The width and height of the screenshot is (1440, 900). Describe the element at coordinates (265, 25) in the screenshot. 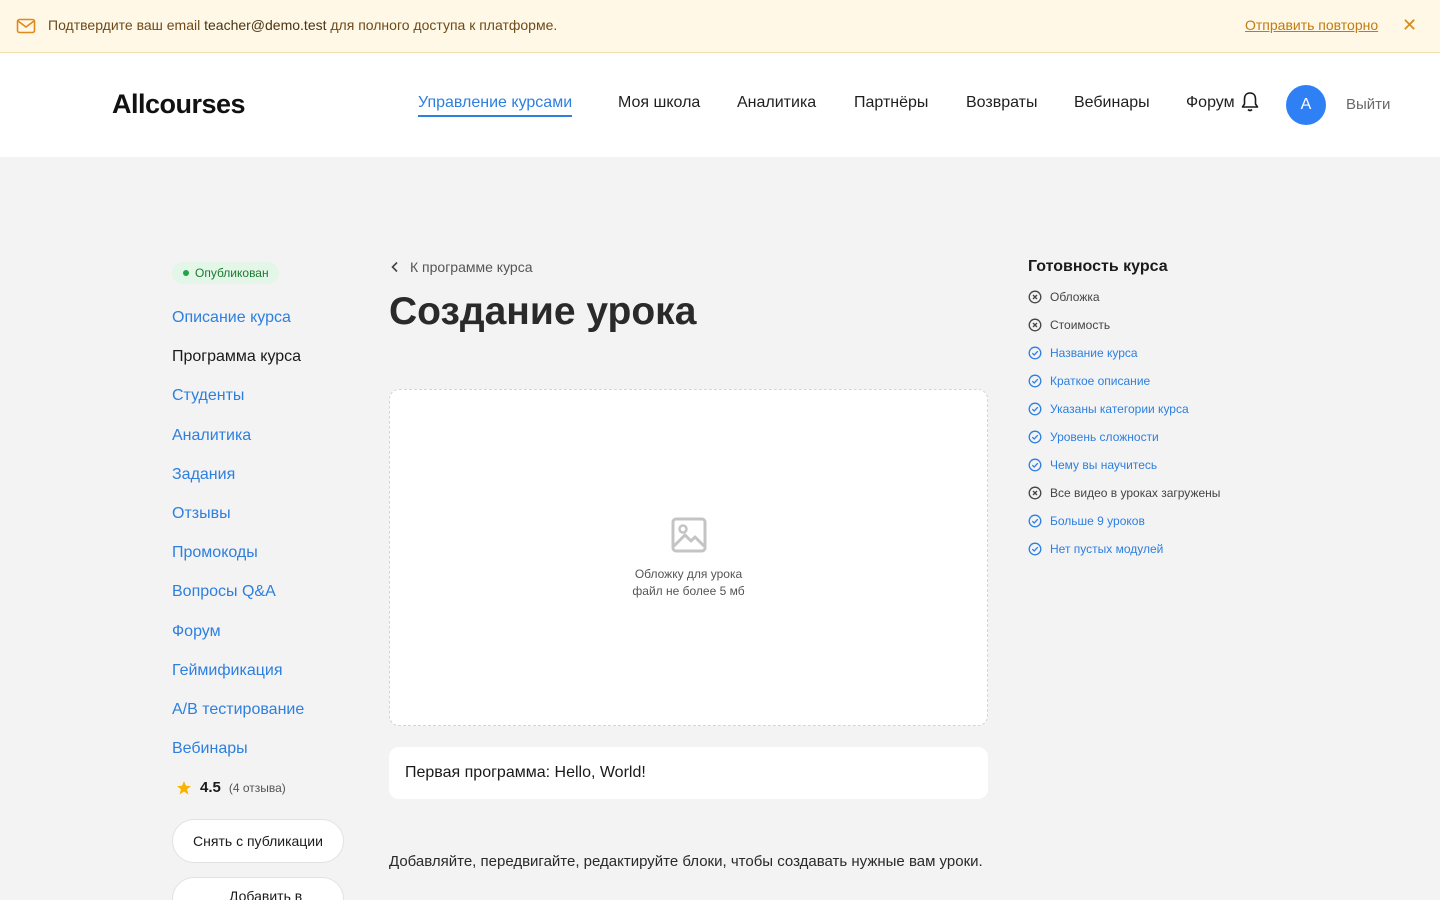

I see `banner-email: teacher@demo.test` at that location.